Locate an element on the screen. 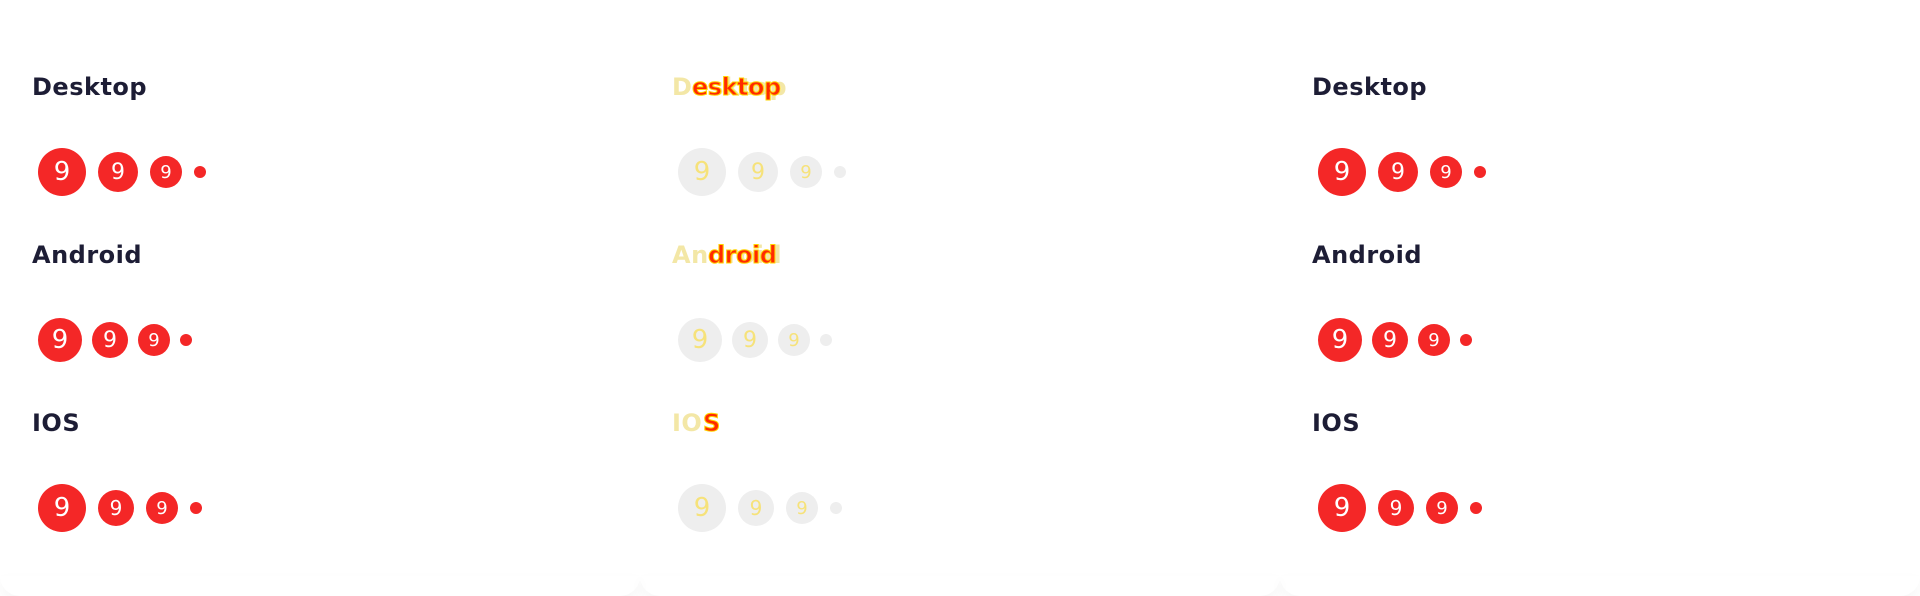 The width and height of the screenshot is (1920, 596). section-desktop: Desktop esktop 9 9 9 is located at coordinates (960, 154).